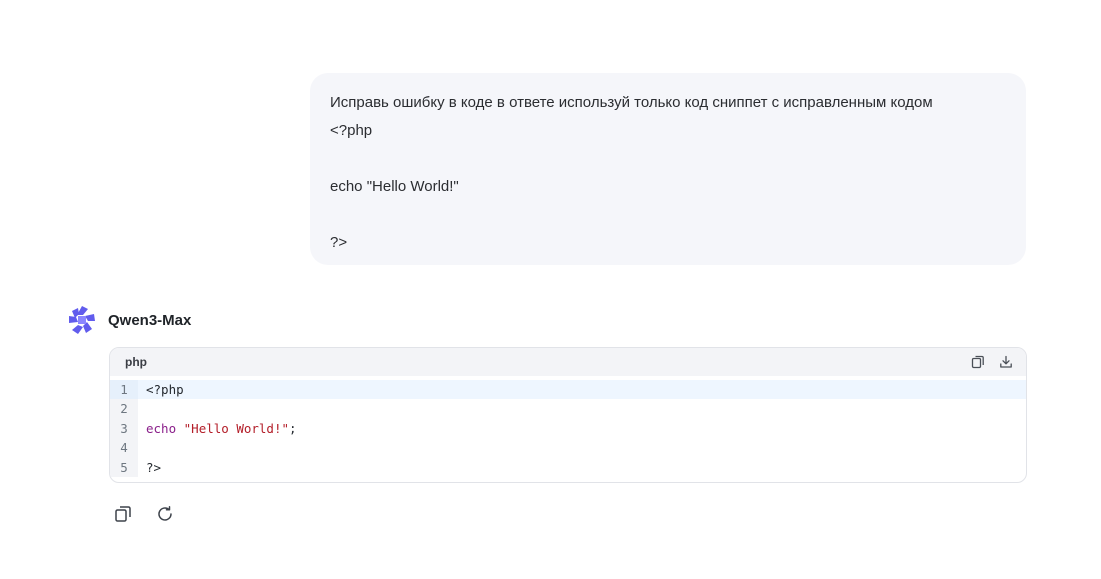 The height and width of the screenshot is (579, 1101). I want to click on message-actions, so click(144, 514).